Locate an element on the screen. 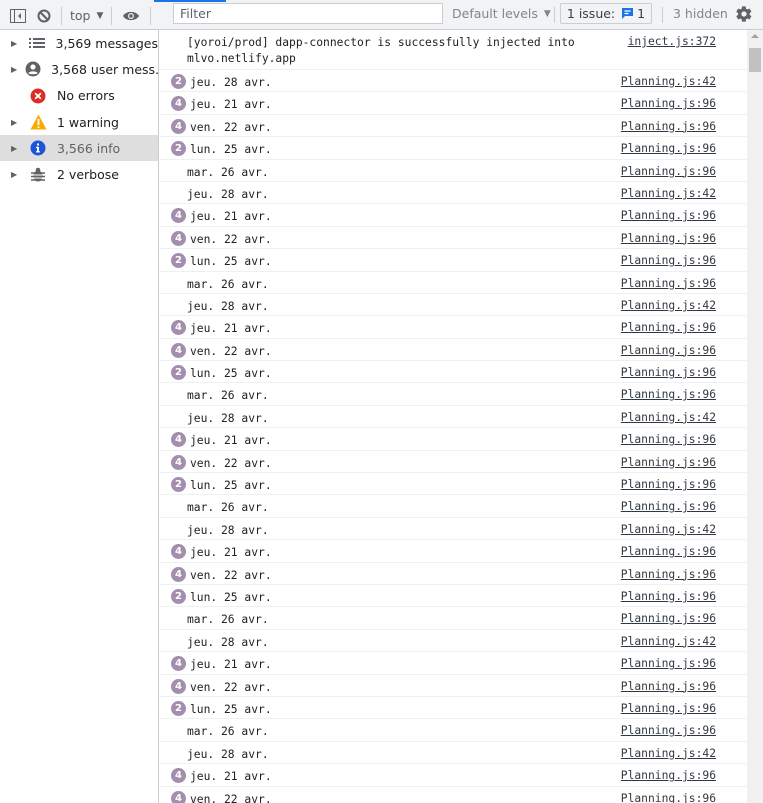 The image size is (763, 803). error-icon is located at coordinates (38, 96).